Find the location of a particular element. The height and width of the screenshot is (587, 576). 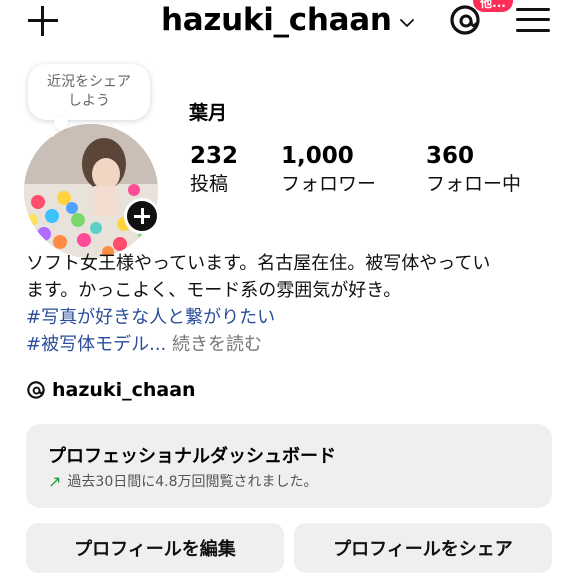

threads-profile-link: hazuki_chaan is located at coordinates (111, 390).